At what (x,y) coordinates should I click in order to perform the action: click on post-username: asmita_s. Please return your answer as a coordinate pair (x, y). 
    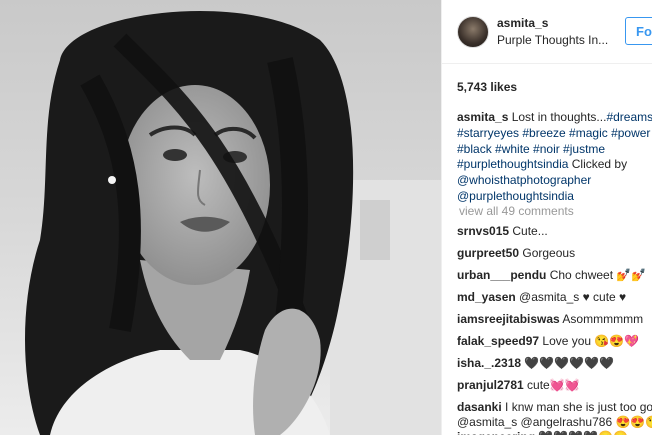
    Looking at the image, I should click on (522, 23).